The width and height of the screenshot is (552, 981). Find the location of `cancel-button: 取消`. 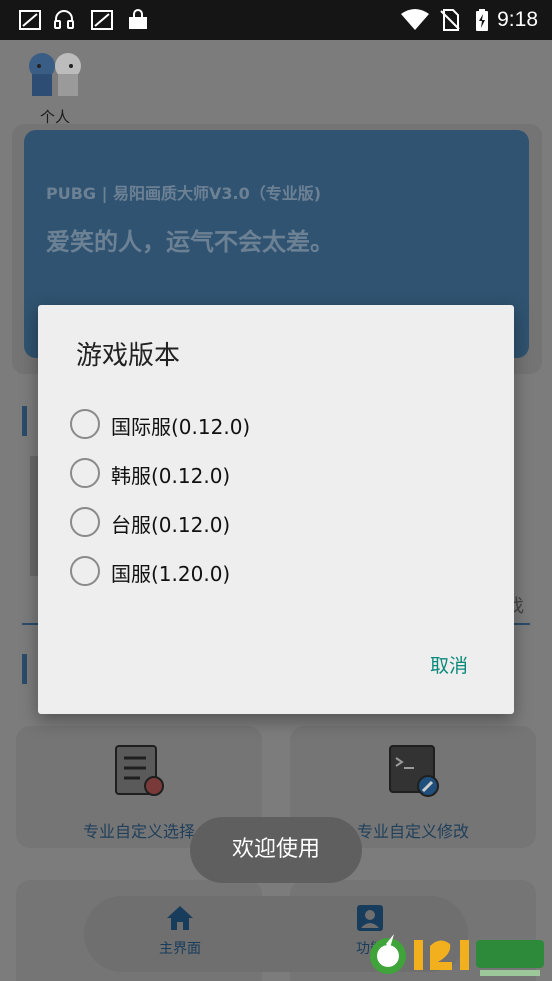

cancel-button: 取消 is located at coordinates (449, 664).